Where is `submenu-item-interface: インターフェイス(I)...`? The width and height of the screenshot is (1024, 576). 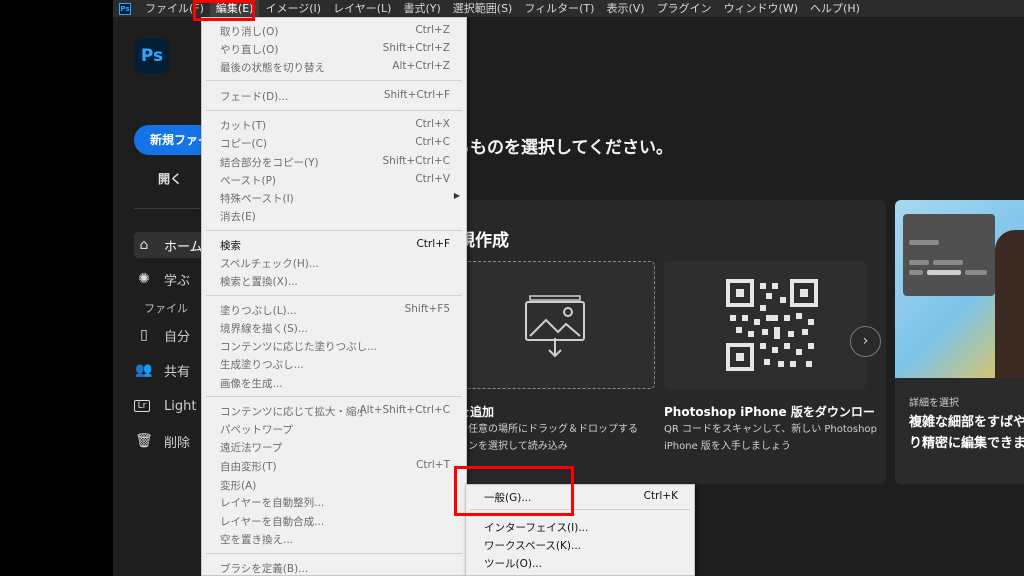
submenu-item-interface: インターフェイス(I)... is located at coordinates (580, 527).